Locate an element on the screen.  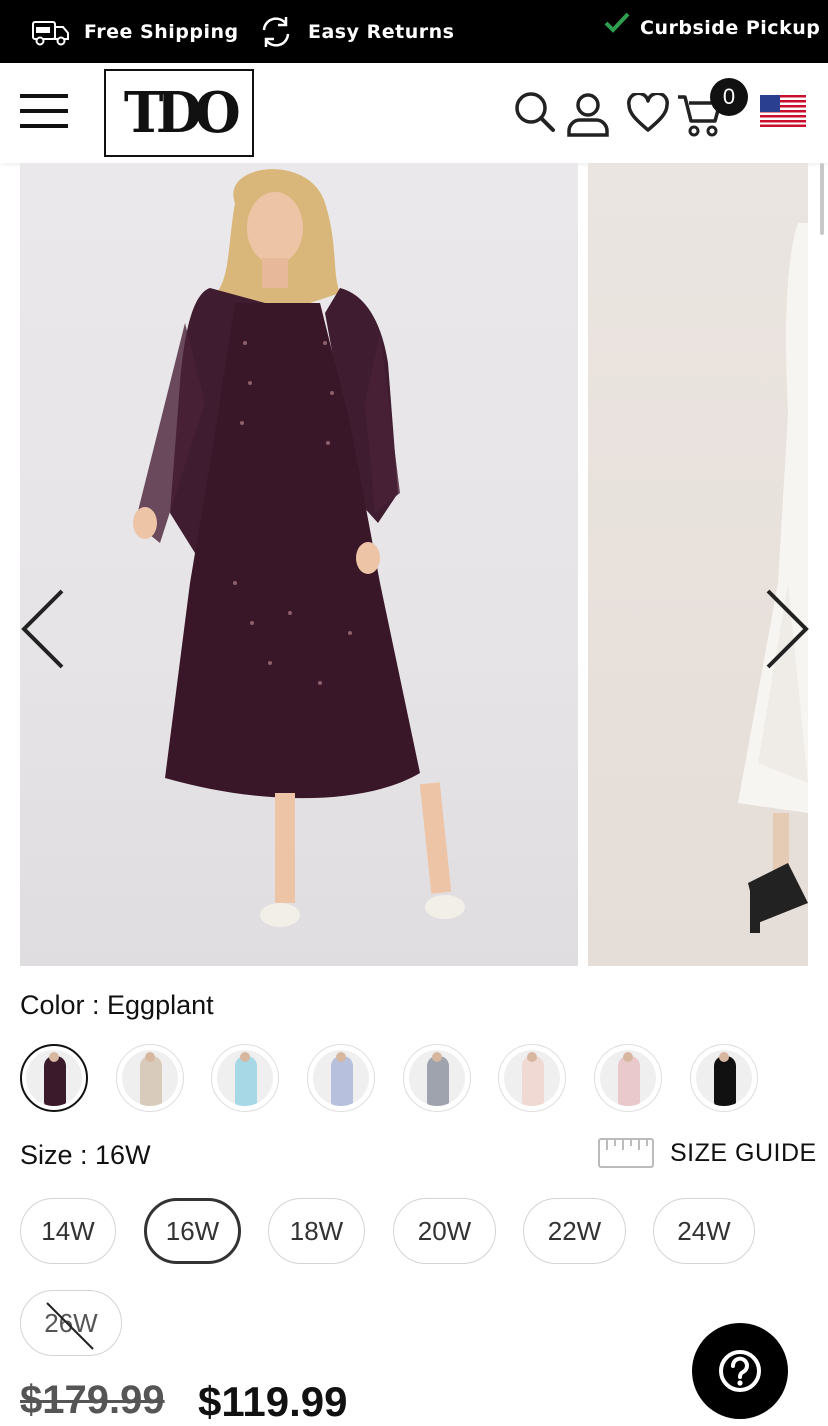
page-scrollbar is located at coordinates (822, 199).